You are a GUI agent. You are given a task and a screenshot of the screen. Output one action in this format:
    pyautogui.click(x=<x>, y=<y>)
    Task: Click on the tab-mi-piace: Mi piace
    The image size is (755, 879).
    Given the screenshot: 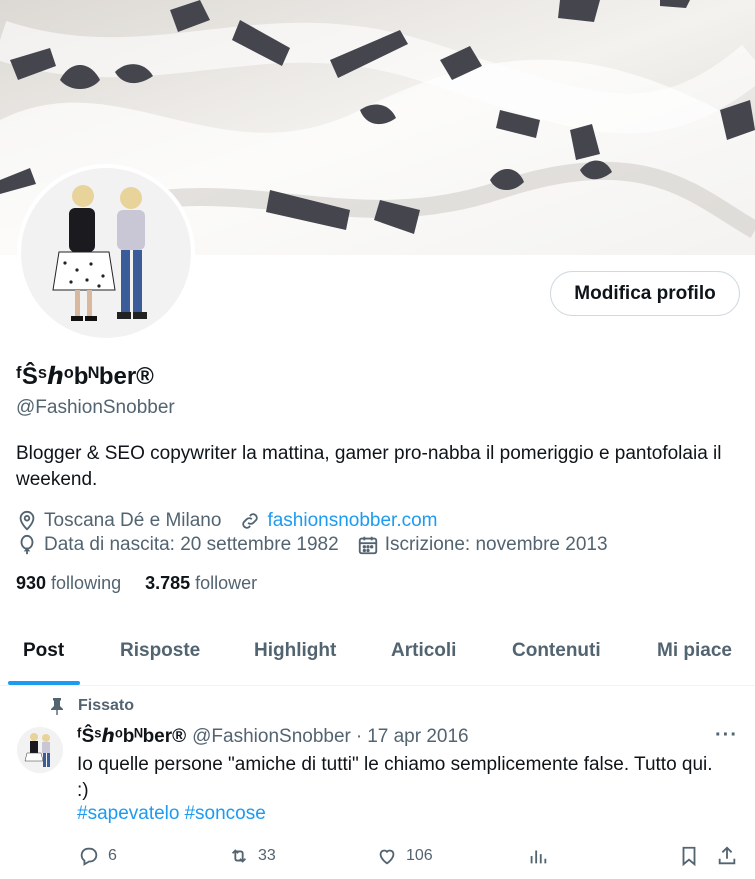 What is the action you would take?
    pyautogui.click(x=694, y=651)
    